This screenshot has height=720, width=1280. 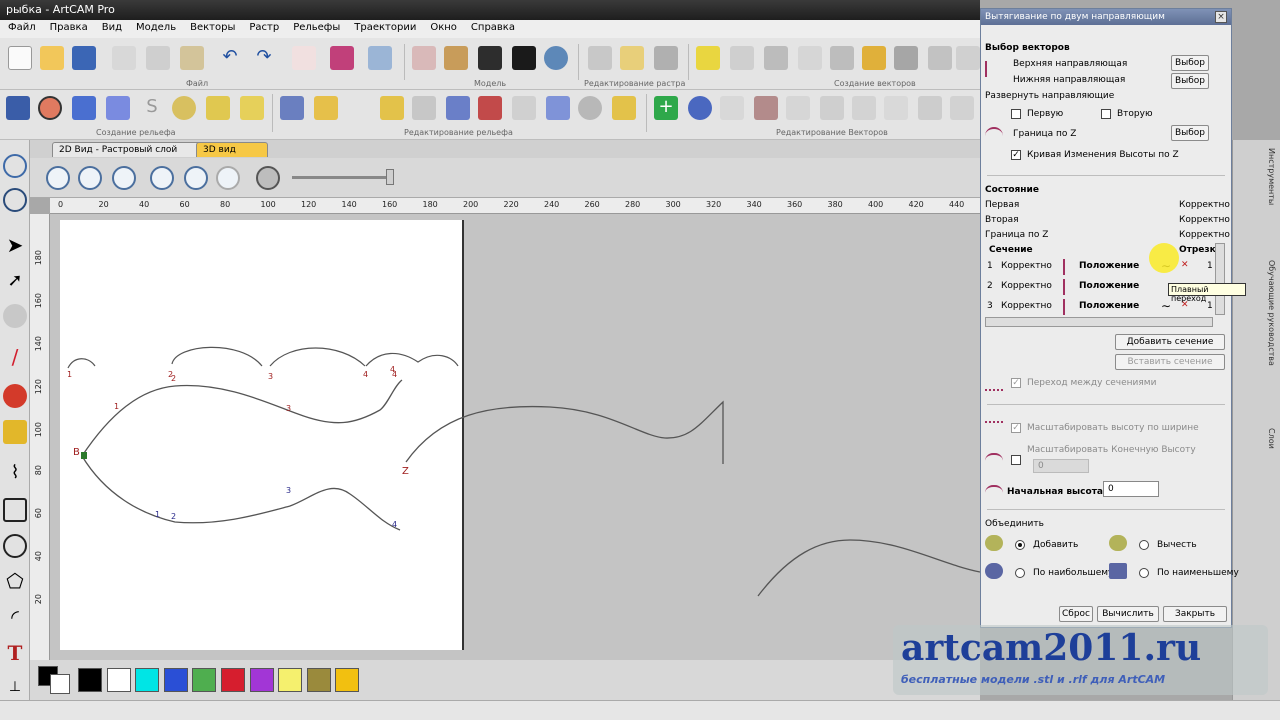 I want to click on panel-close-icon: ×, so click(x=1221, y=17).